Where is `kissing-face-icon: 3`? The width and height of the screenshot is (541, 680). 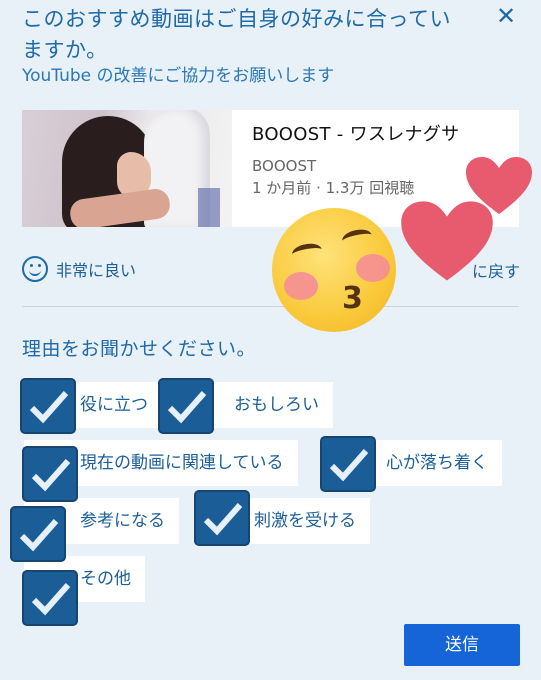 kissing-face-icon: 3 is located at coordinates (334, 270).